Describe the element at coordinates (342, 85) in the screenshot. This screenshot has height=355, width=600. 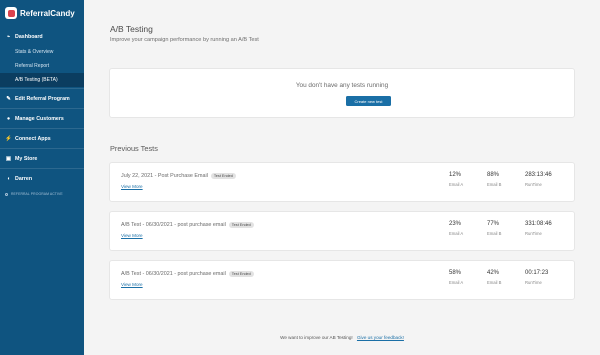
I see `empty-state-message: You don't have any tests running` at that location.